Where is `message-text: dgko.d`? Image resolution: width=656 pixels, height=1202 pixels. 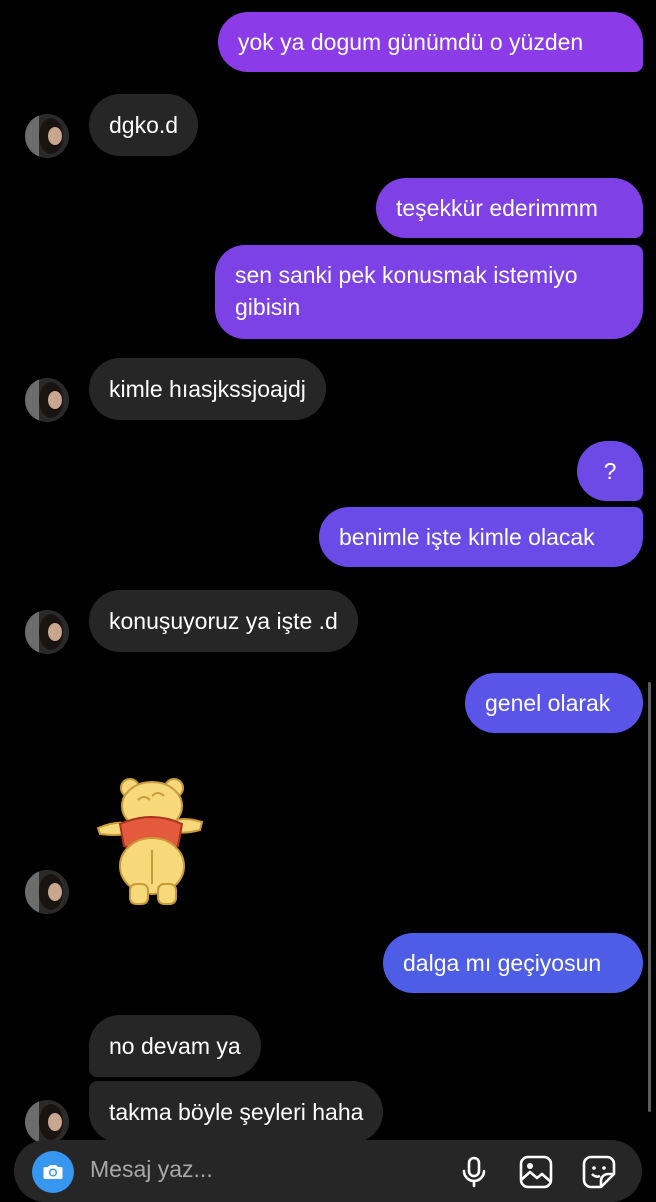 message-text: dgko.d is located at coordinates (144, 125).